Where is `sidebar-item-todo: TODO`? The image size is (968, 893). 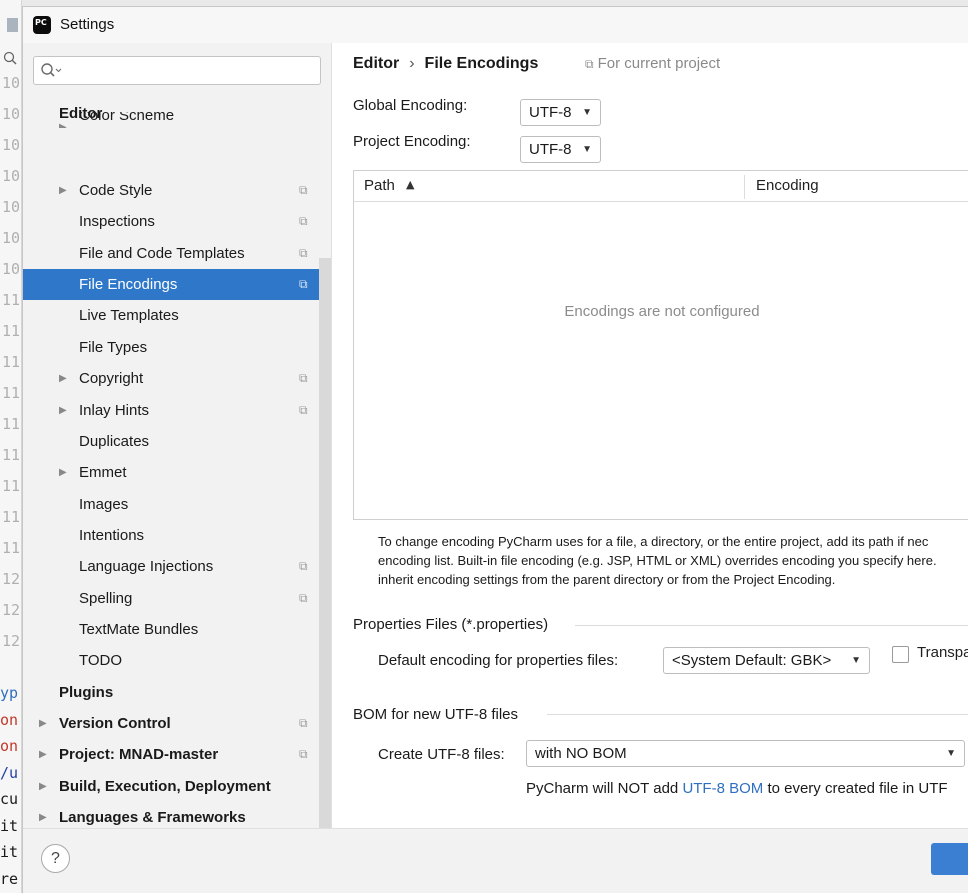 sidebar-item-todo: TODO is located at coordinates (171, 660).